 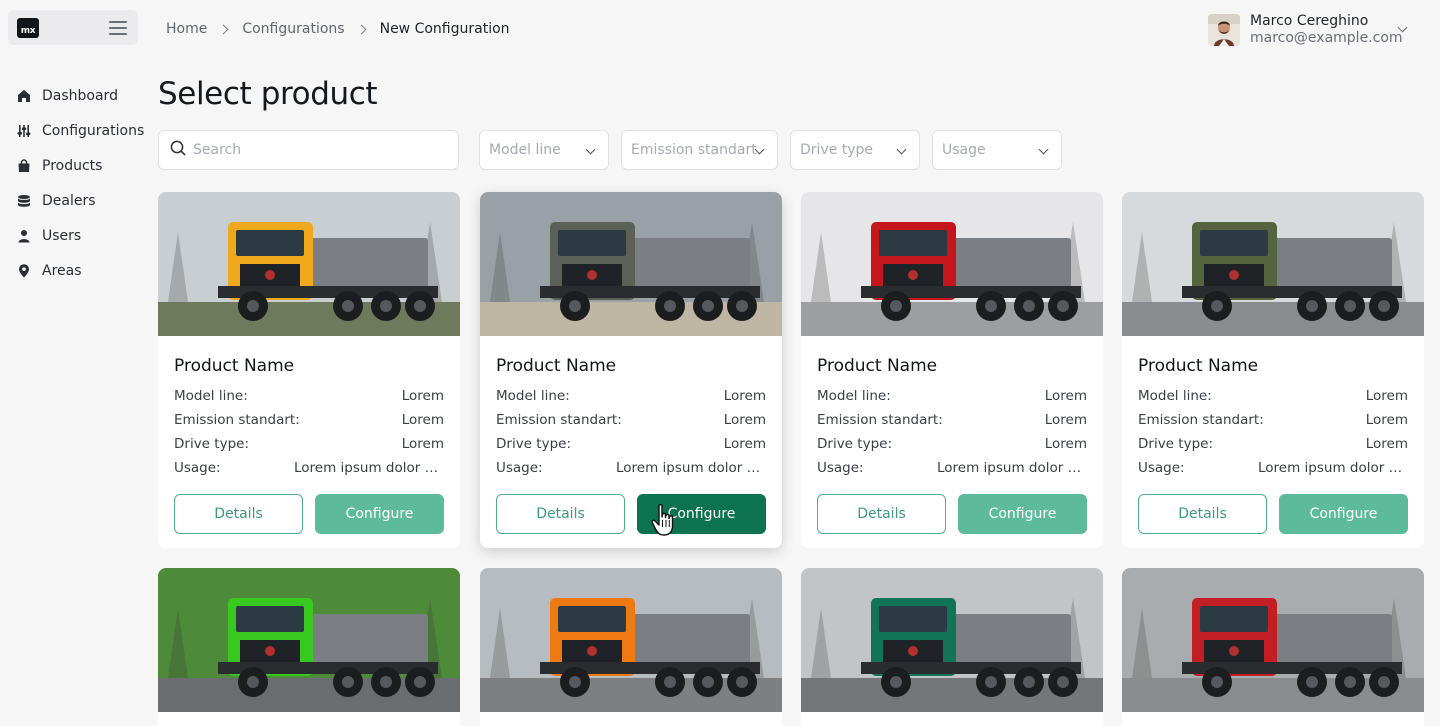 I want to click on sidebar-item-areas: Areas, so click(x=74, y=270).